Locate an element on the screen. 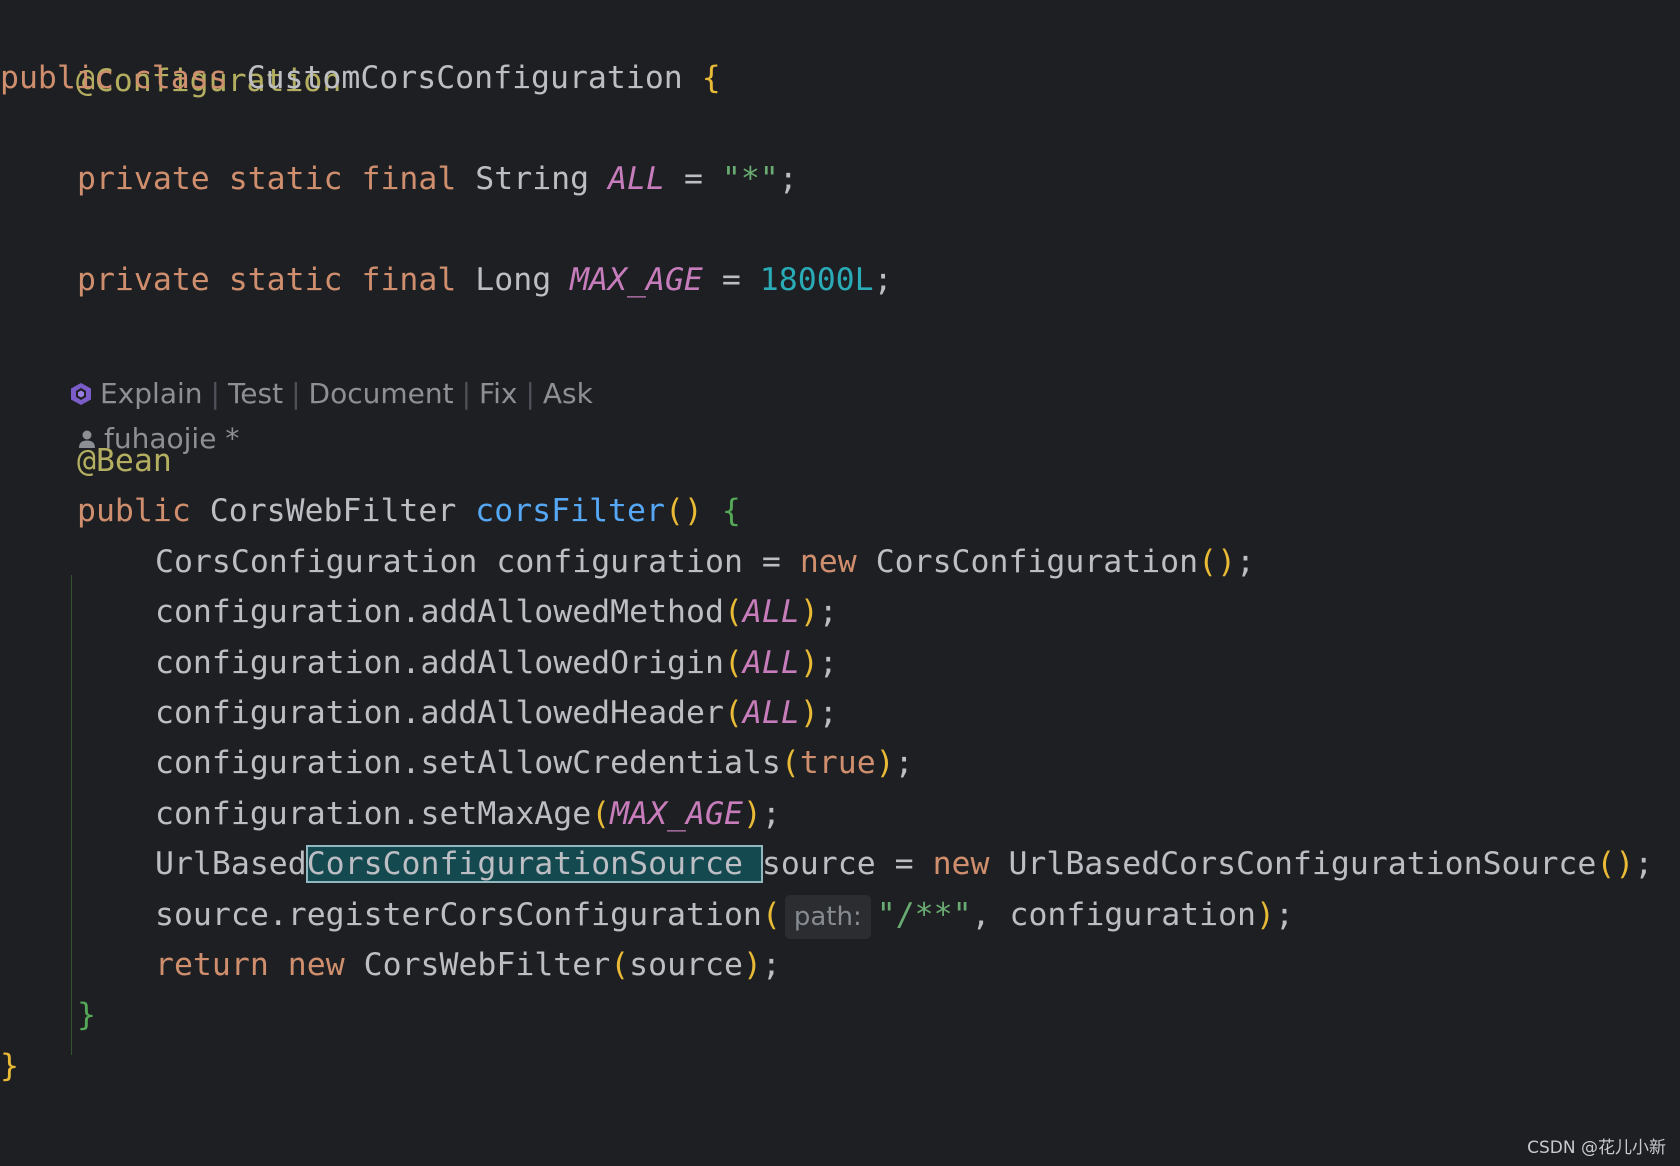 This screenshot has width=1680, height=1166. keyword-class: class is located at coordinates (180, 78).